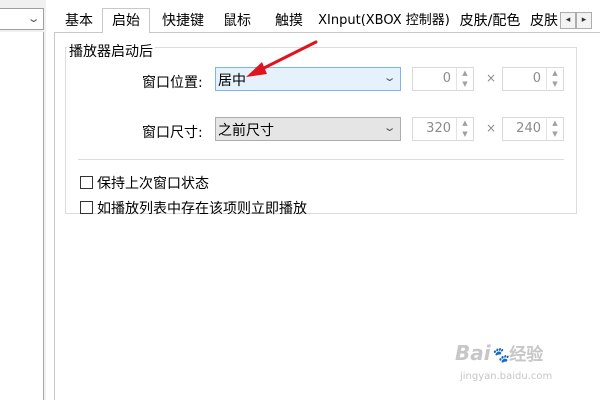 The image size is (600, 400). Describe the element at coordinates (499, 353) in the screenshot. I see `watermark-logo: Bai🐾经验` at that location.